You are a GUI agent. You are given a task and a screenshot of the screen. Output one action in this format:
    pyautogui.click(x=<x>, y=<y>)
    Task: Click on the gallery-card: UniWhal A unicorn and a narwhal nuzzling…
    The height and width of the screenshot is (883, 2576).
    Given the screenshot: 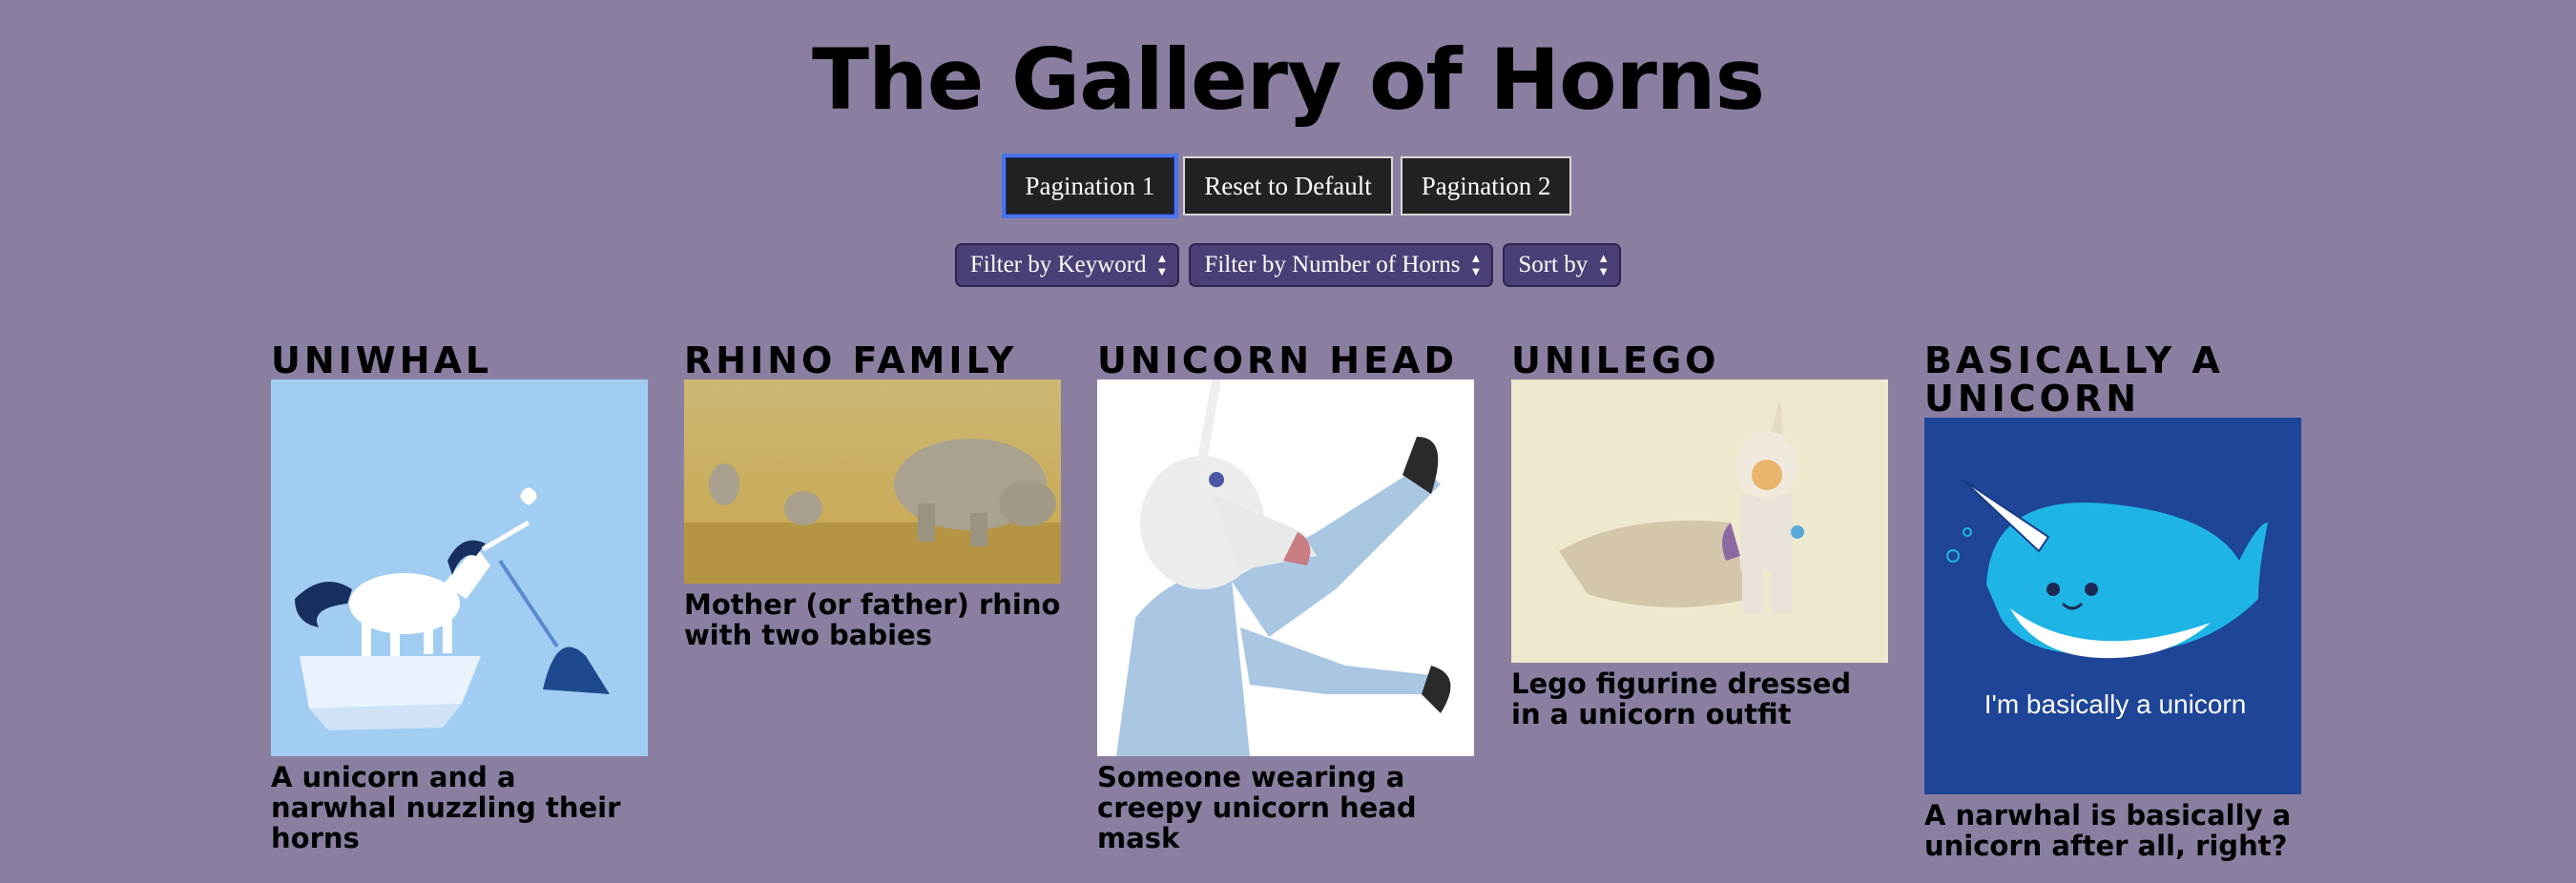 What is the action you would take?
    pyautogui.click(x=459, y=597)
    